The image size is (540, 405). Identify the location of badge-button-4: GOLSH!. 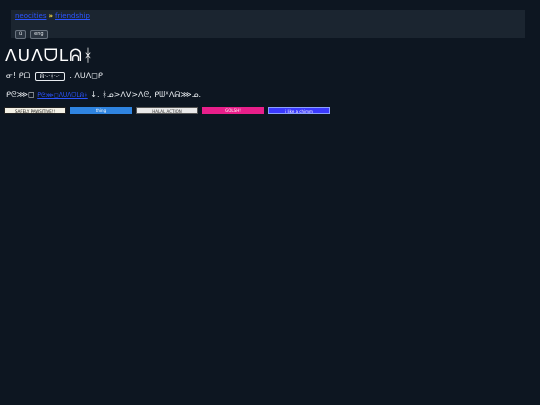
(233, 110).